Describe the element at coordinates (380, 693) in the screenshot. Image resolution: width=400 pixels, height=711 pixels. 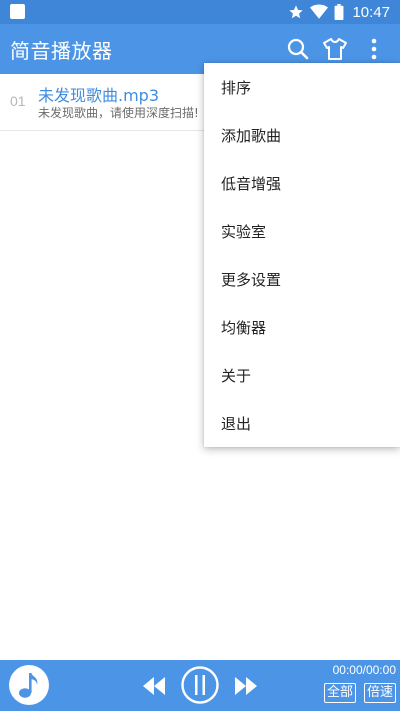
I see `speed-button: 倍速` at that location.